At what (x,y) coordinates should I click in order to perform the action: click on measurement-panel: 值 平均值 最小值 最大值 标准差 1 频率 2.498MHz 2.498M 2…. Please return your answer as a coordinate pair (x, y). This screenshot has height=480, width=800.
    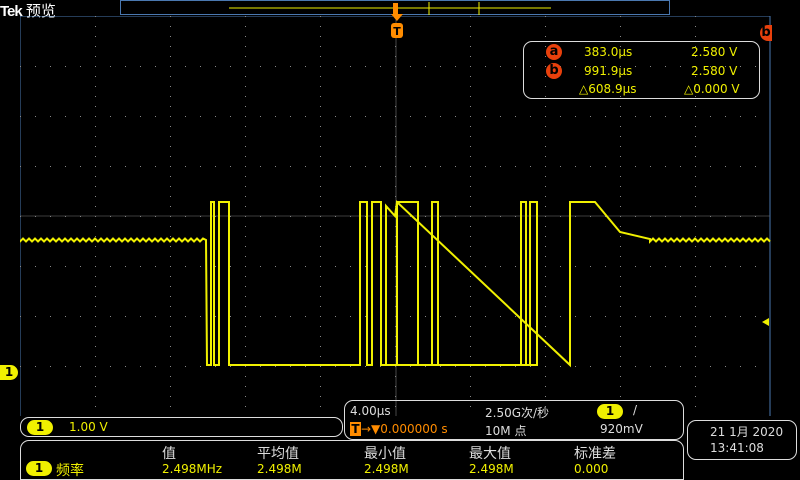
    Looking at the image, I should click on (352, 460).